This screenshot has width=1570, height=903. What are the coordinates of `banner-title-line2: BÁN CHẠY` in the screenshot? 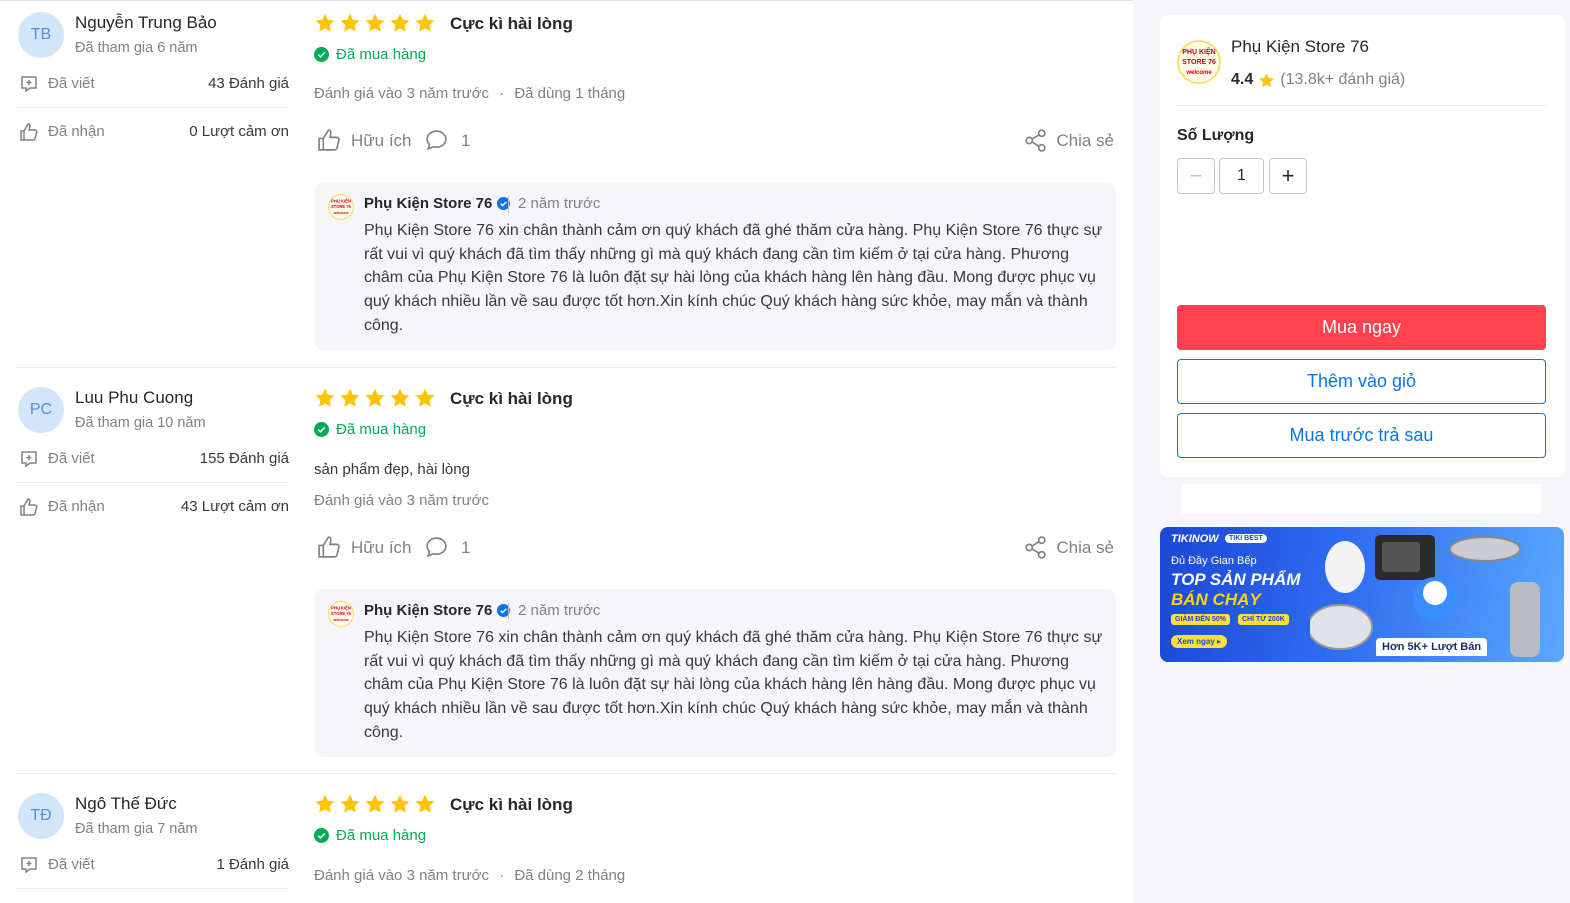 It's located at (1216, 599).